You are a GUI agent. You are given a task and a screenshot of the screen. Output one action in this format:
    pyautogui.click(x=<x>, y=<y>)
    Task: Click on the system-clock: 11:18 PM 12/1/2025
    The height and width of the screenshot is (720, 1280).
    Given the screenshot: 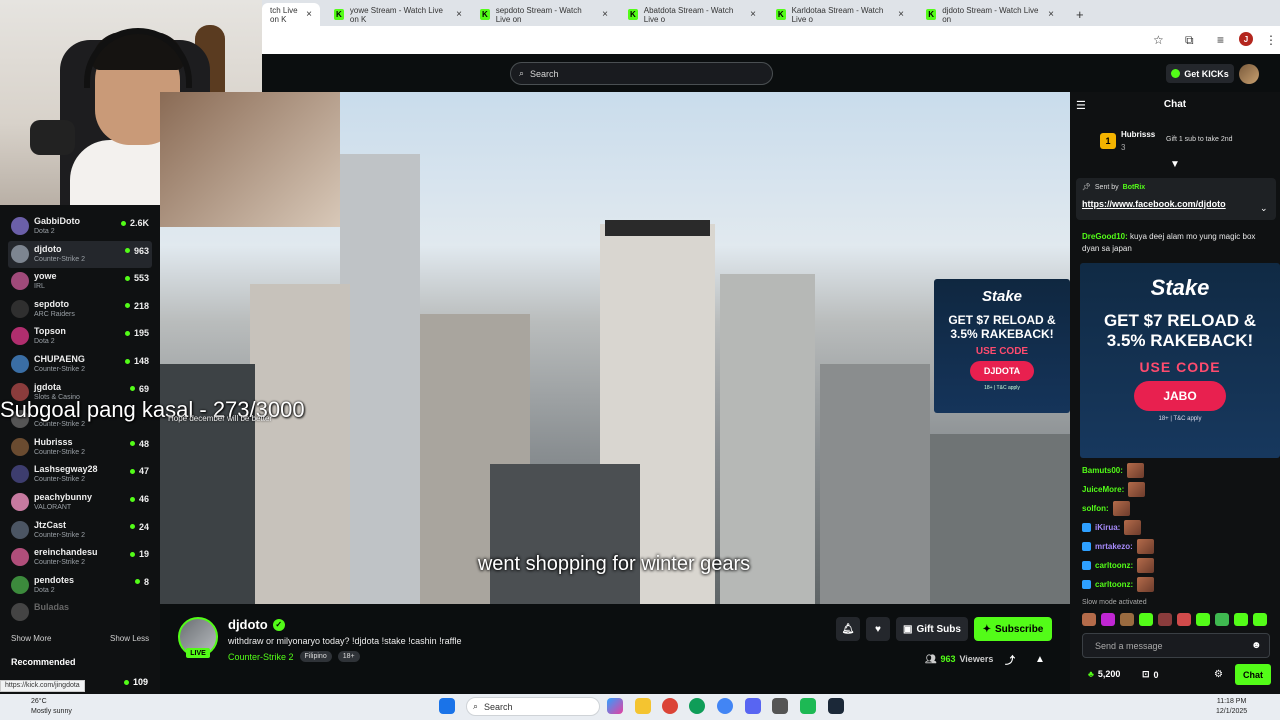 What is the action you would take?
    pyautogui.click(x=1231, y=707)
    